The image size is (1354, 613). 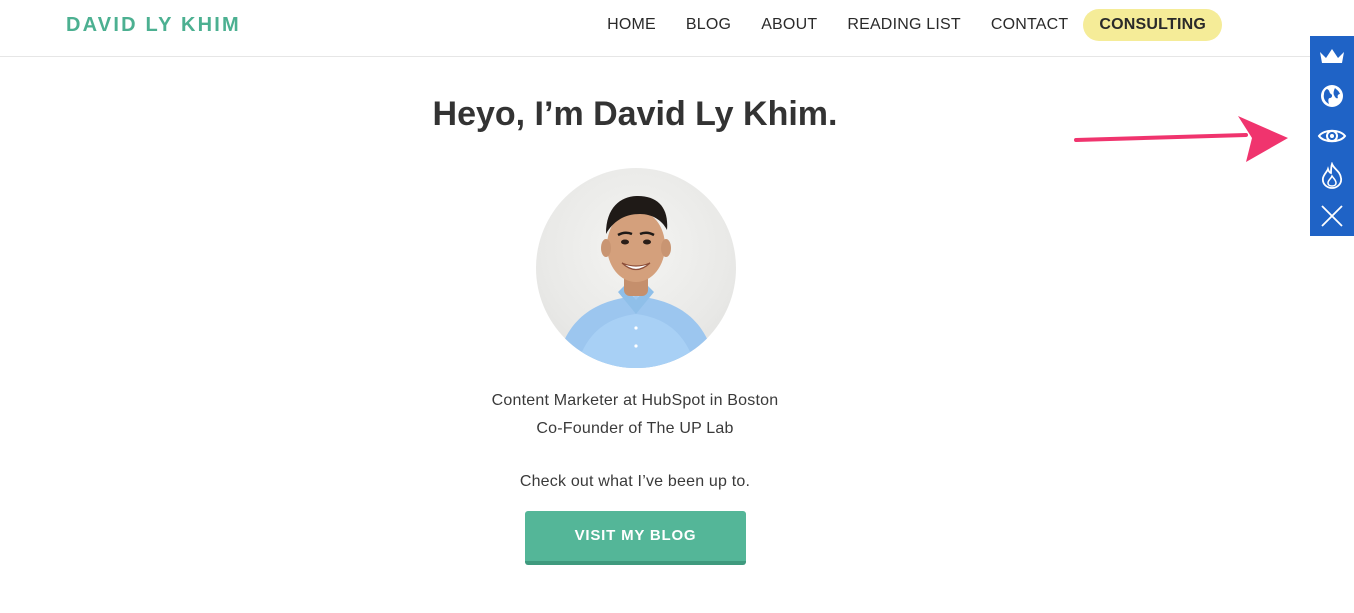 I want to click on role-line-uplab: Co-Founder of The UP Lab, so click(x=635, y=428).